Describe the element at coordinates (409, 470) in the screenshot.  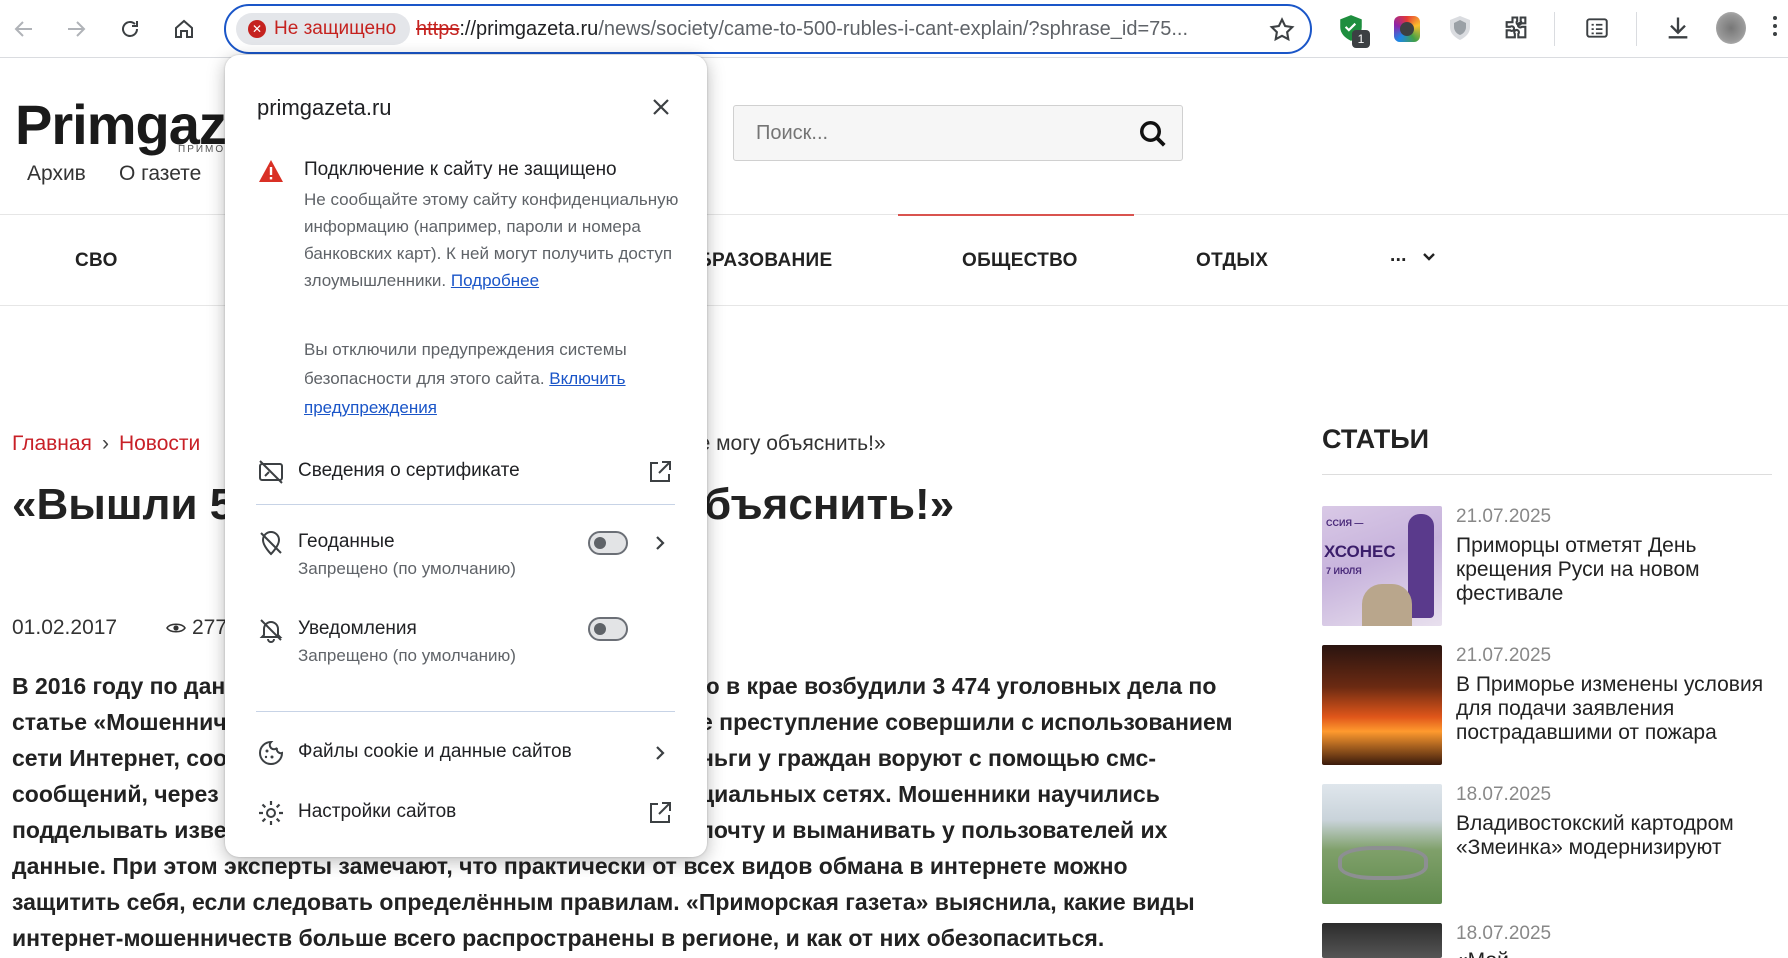
I see `certificate-label: Сведения о сертификате` at that location.